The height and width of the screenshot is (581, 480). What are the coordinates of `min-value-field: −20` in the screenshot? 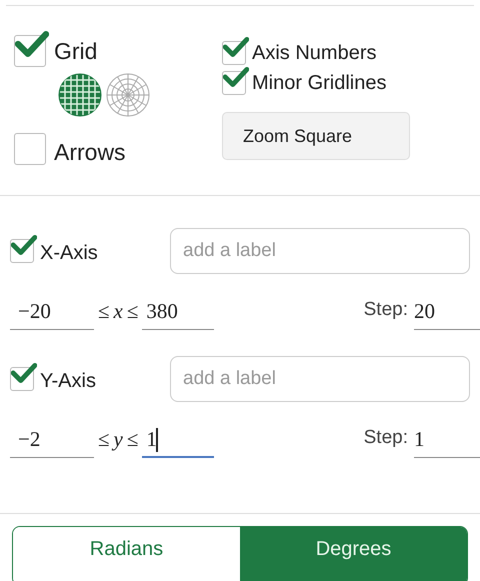 It's located at (52, 313).